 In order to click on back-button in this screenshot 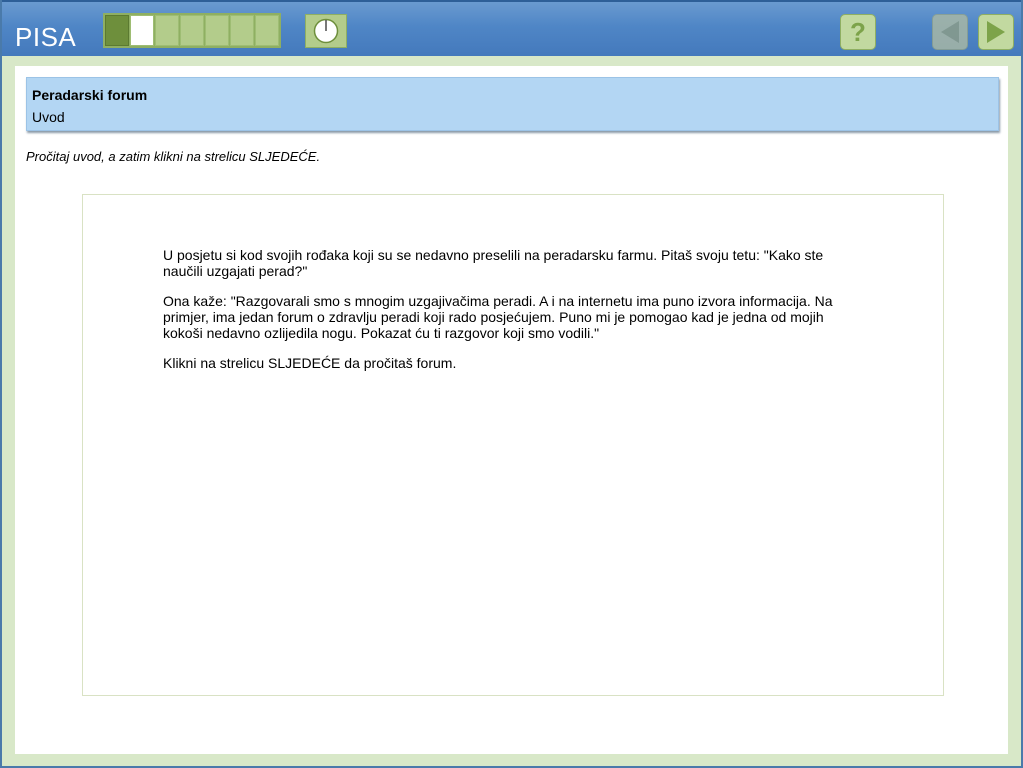, I will do `click(950, 32)`.